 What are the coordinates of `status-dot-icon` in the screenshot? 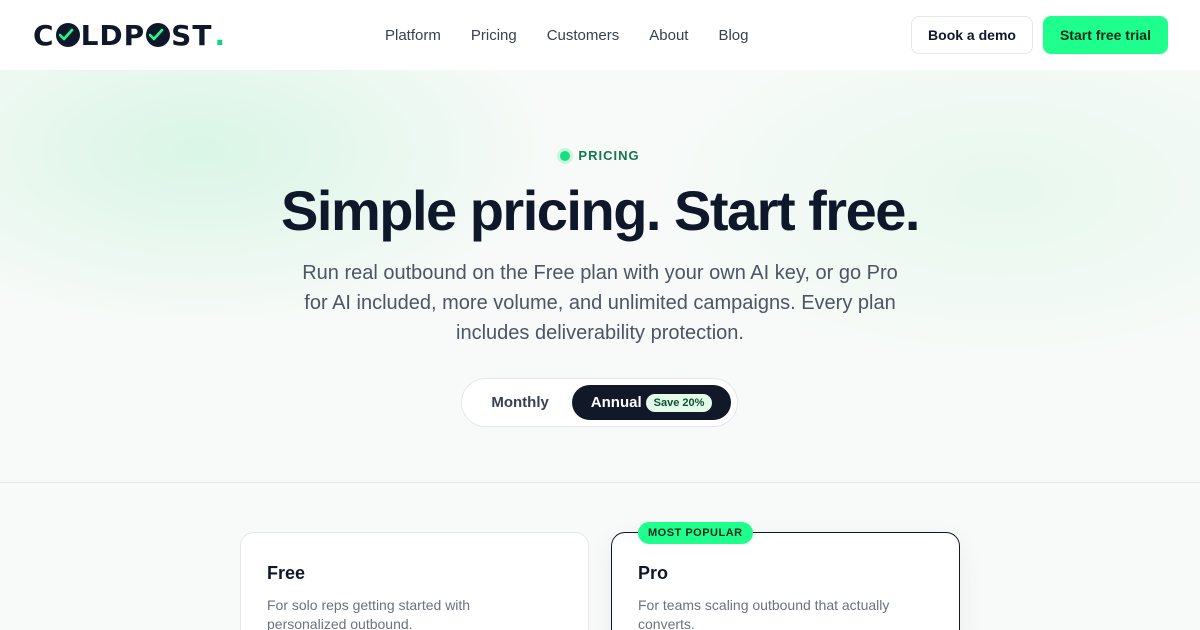 It's located at (565, 155).